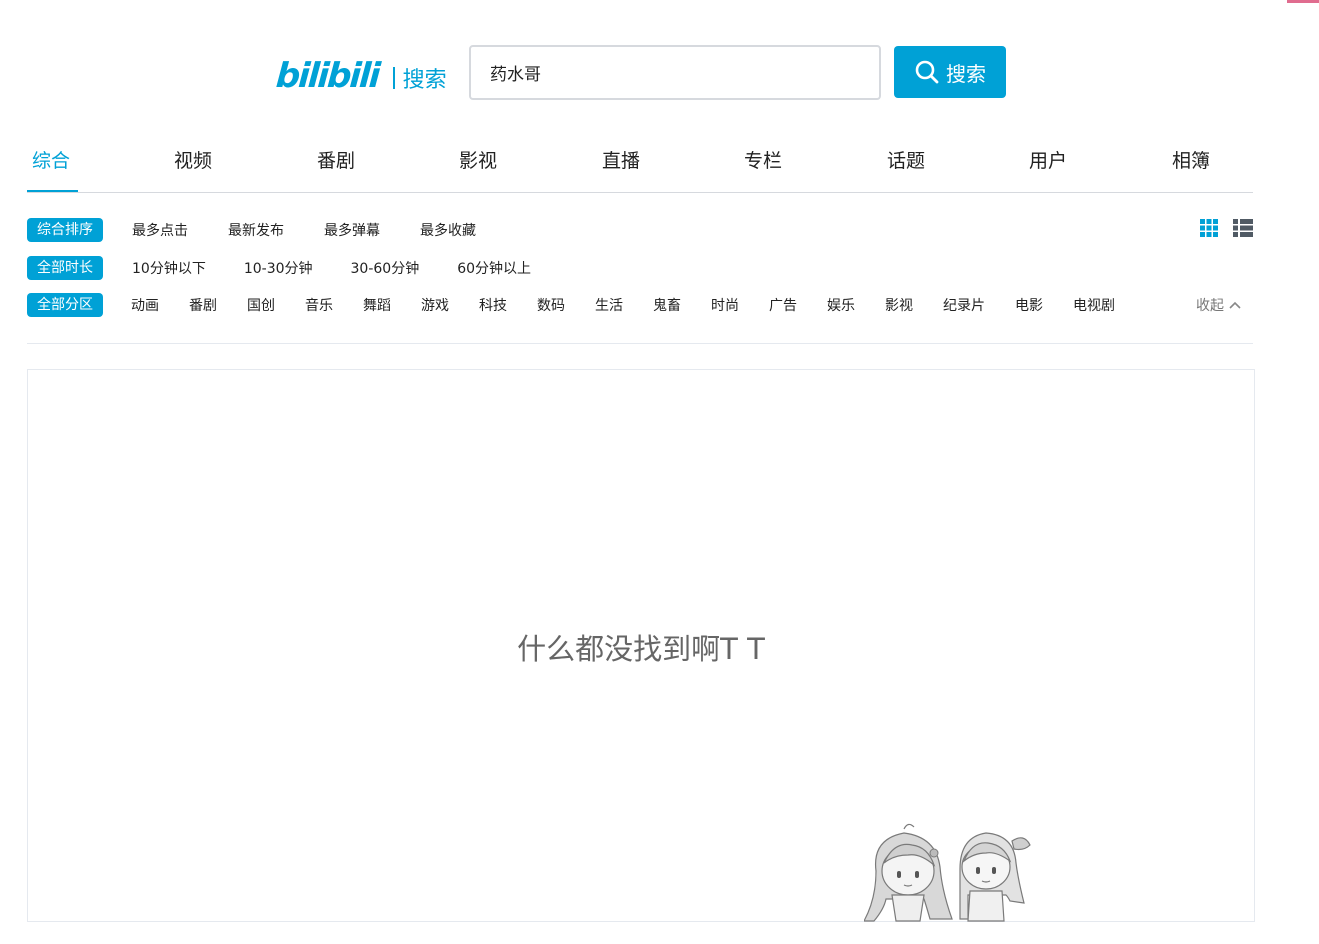 Image resolution: width=1319 pixels, height=944 pixels. Describe the element at coordinates (906, 159) in the screenshot. I see `tab-topic: 话题` at that location.